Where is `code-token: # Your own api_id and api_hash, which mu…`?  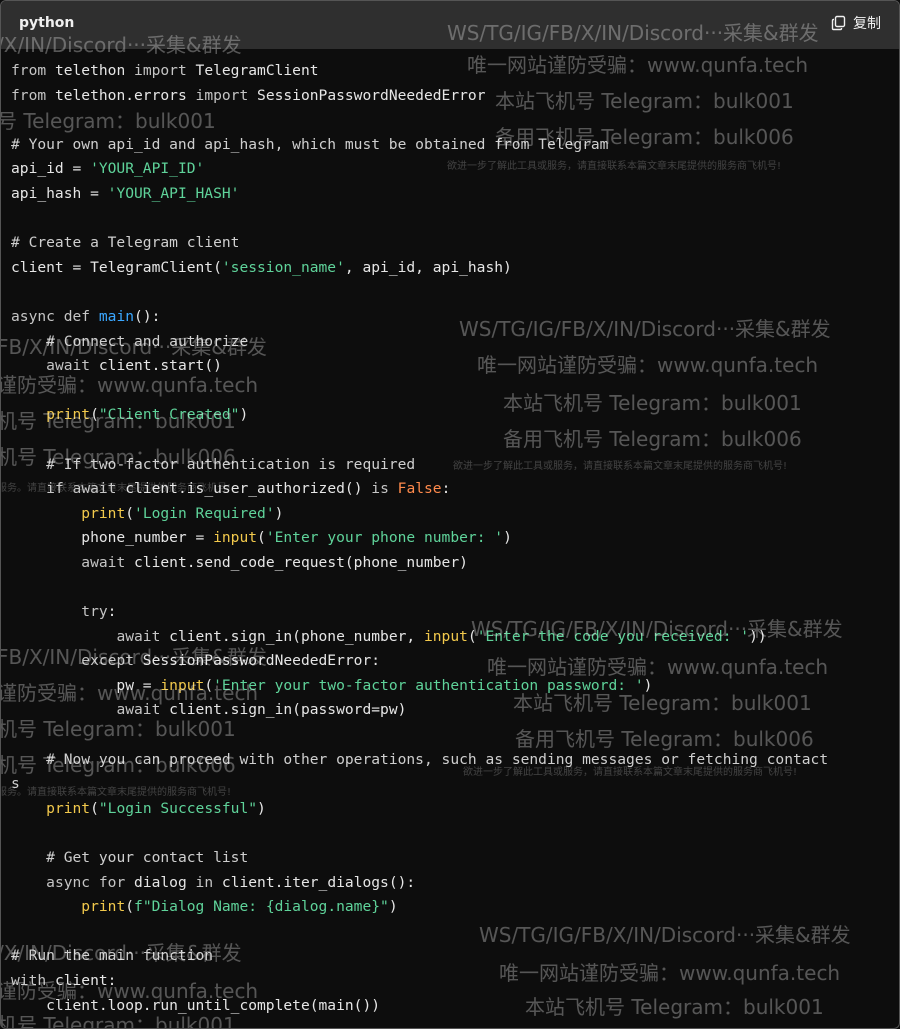 code-token: # Your own api_id and api_hash, which mu… is located at coordinates (310, 144).